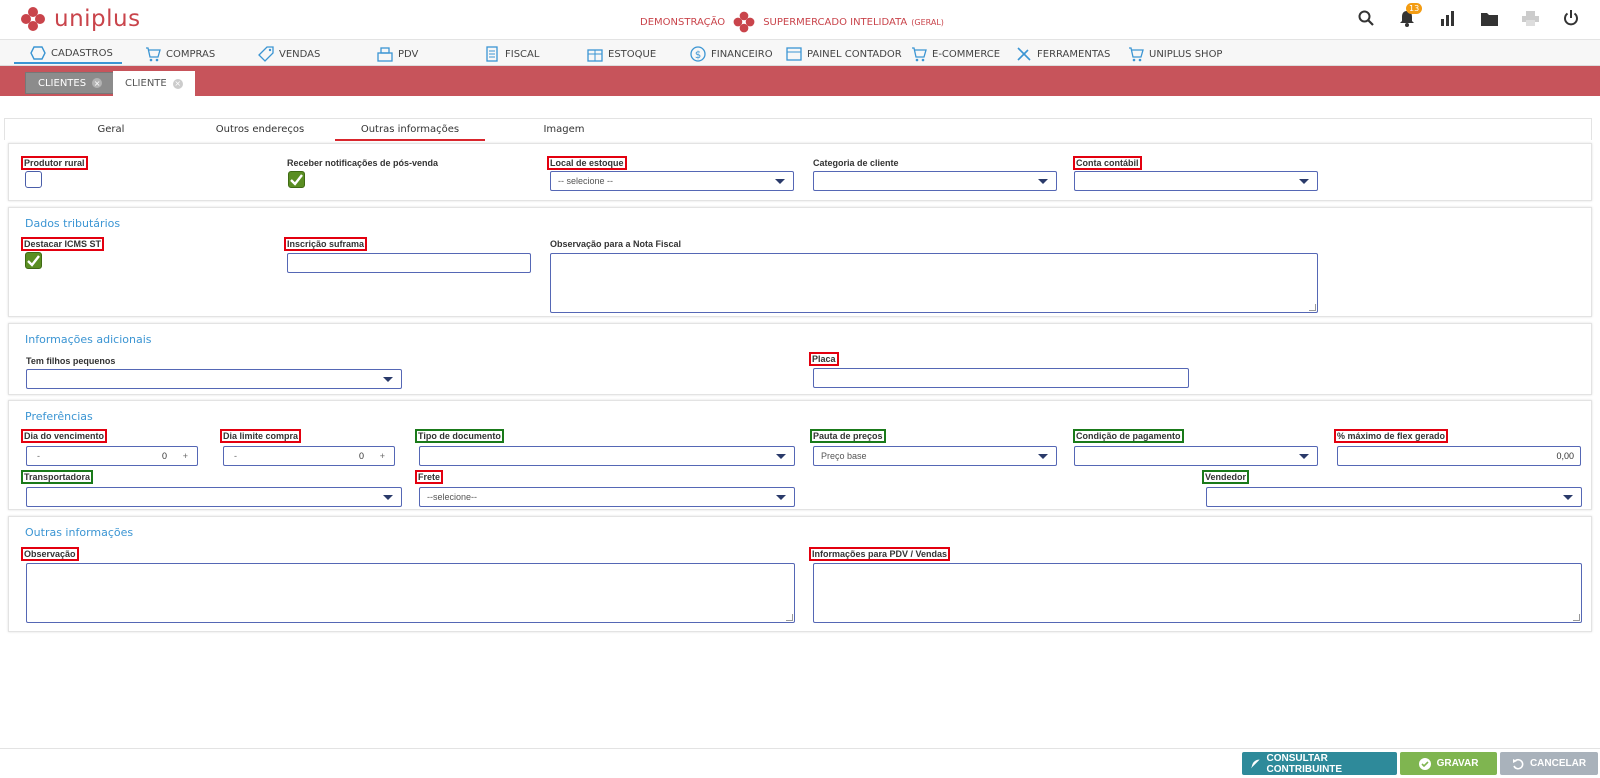  Describe the element at coordinates (1024, 54) in the screenshot. I see `tools-icon` at that location.